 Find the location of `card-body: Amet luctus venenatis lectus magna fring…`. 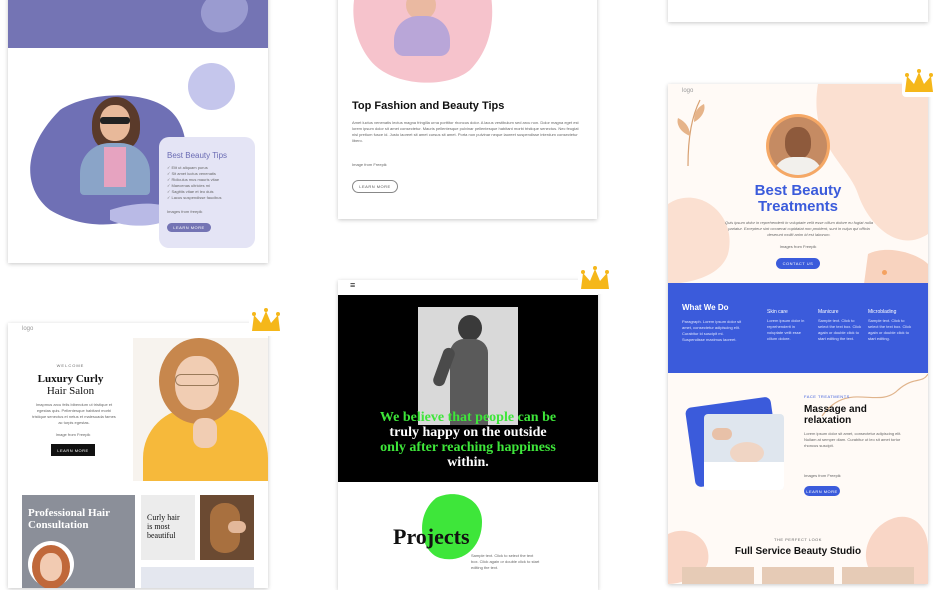

card-body: Amet luctus venenatis lectus magna fring… is located at coordinates (465, 131).